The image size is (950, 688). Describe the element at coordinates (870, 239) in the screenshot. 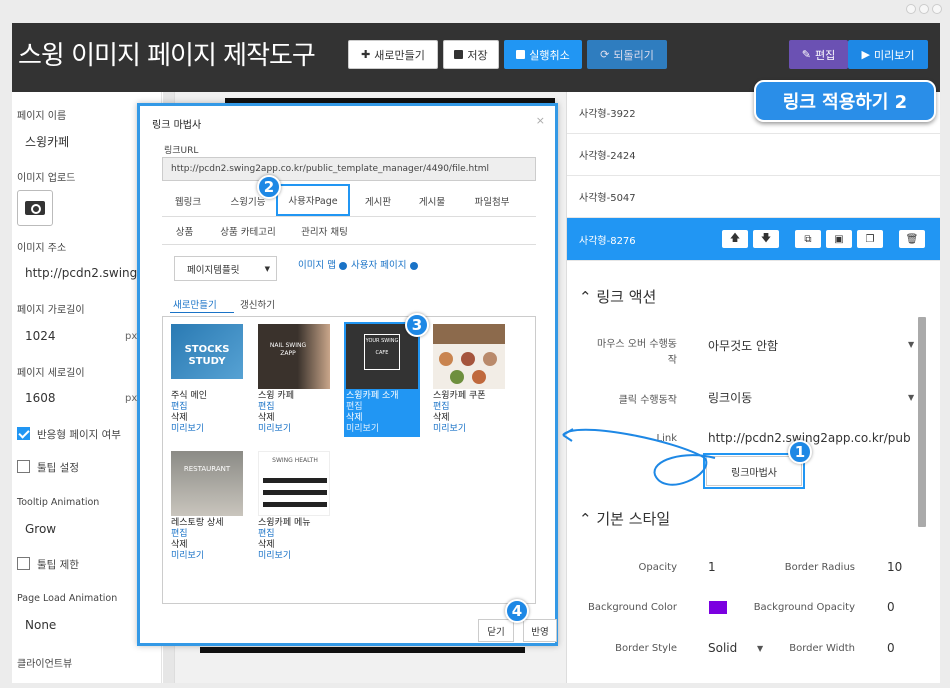

I see `duplicate-icon: ❐` at that location.